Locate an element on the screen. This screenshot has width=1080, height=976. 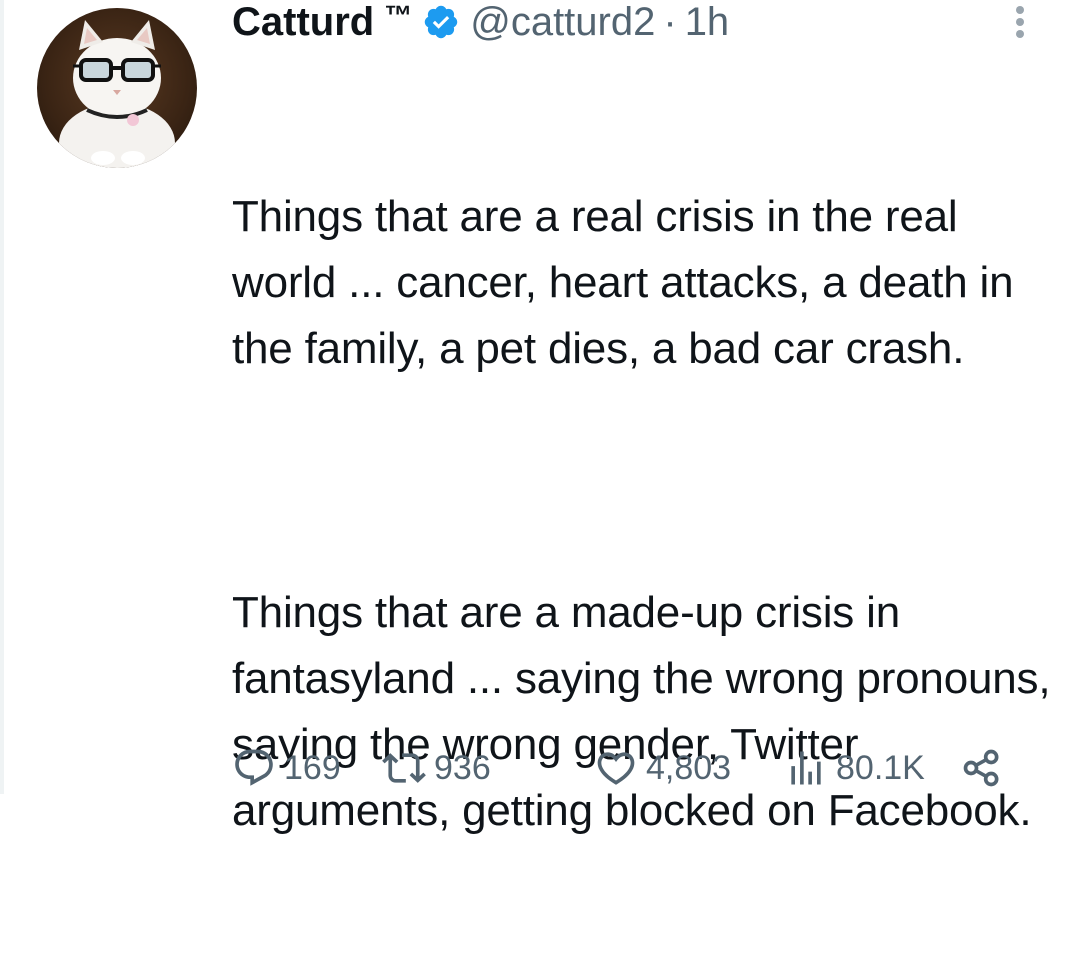
views-count: 80.1K is located at coordinates (880, 767).